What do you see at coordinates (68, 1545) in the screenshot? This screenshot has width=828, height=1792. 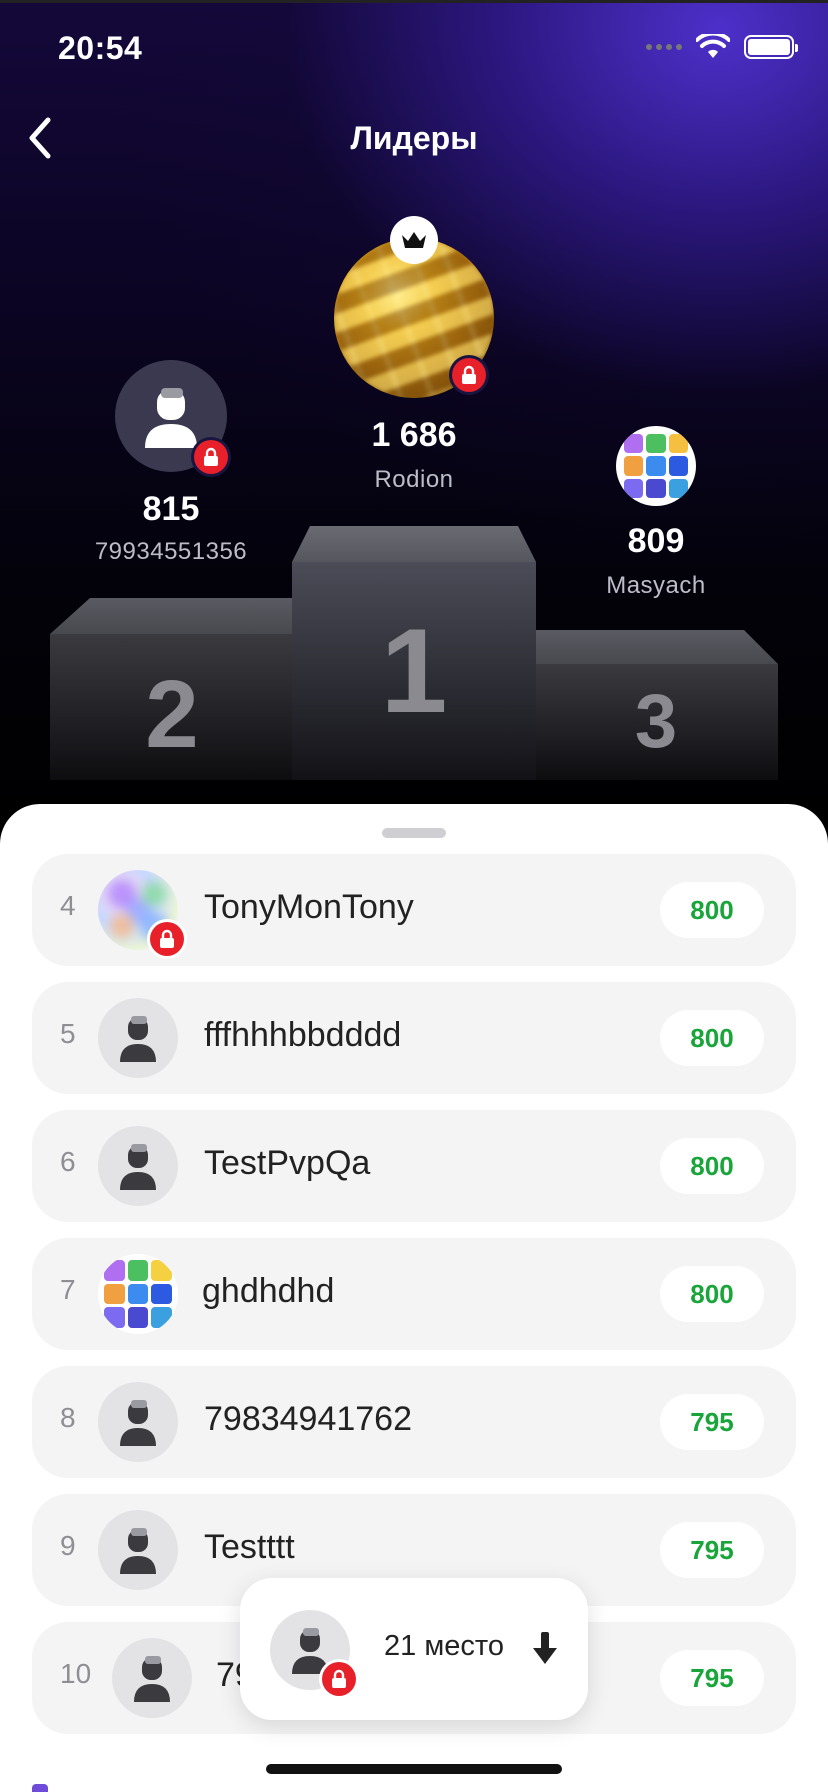 I see `row-rank: 9` at bounding box center [68, 1545].